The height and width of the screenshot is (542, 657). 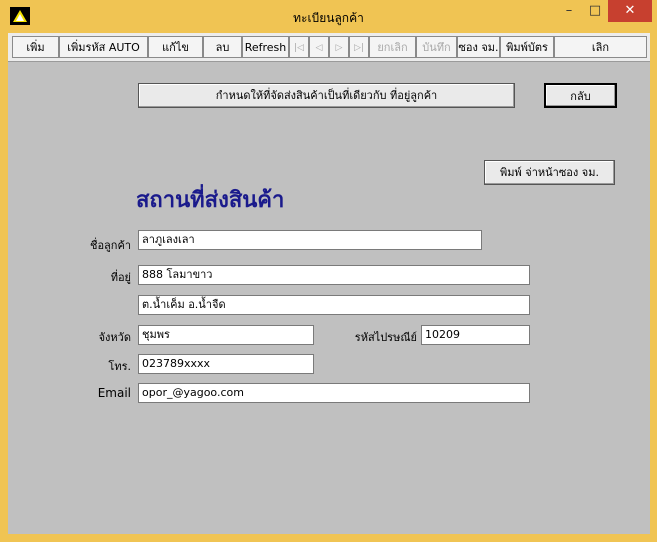 What do you see at coordinates (310, 240) in the screenshot?
I see `customer-name-field: ลาภูเลงเลา` at bounding box center [310, 240].